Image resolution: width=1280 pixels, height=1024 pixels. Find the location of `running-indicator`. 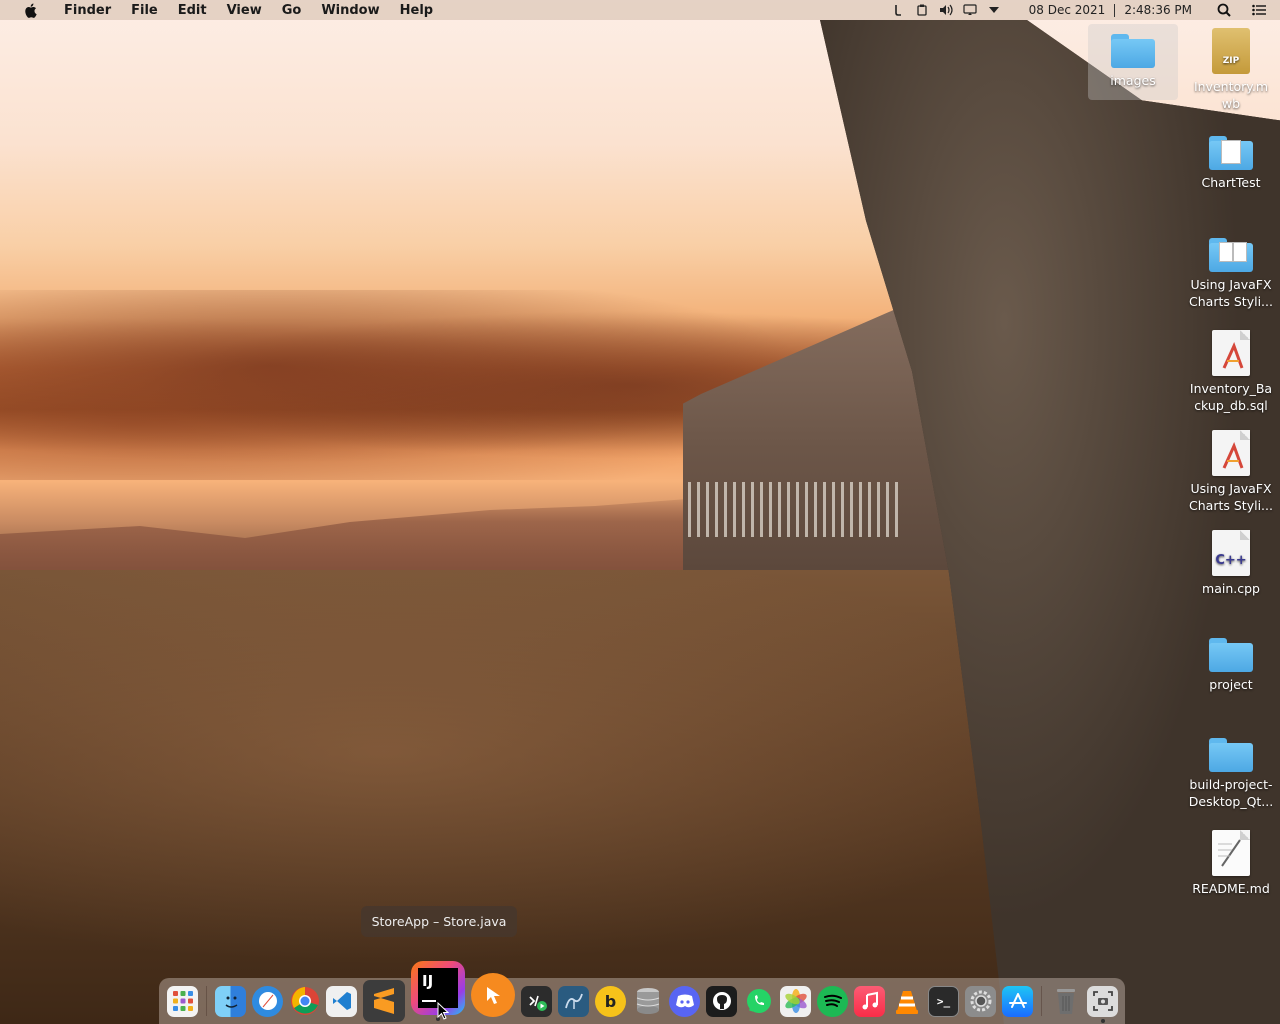

running-indicator is located at coordinates (1102, 1020).